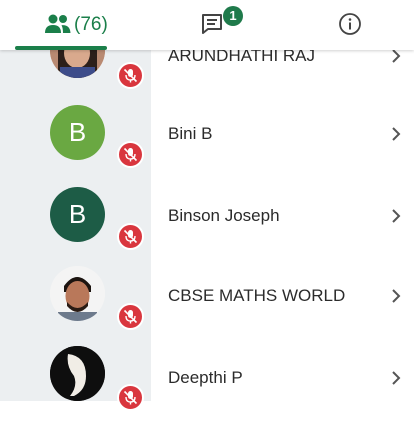 Image resolution: width=414 pixels, height=426 pixels. I want to click on tab-bar: (76) 1, so click(207, 25).